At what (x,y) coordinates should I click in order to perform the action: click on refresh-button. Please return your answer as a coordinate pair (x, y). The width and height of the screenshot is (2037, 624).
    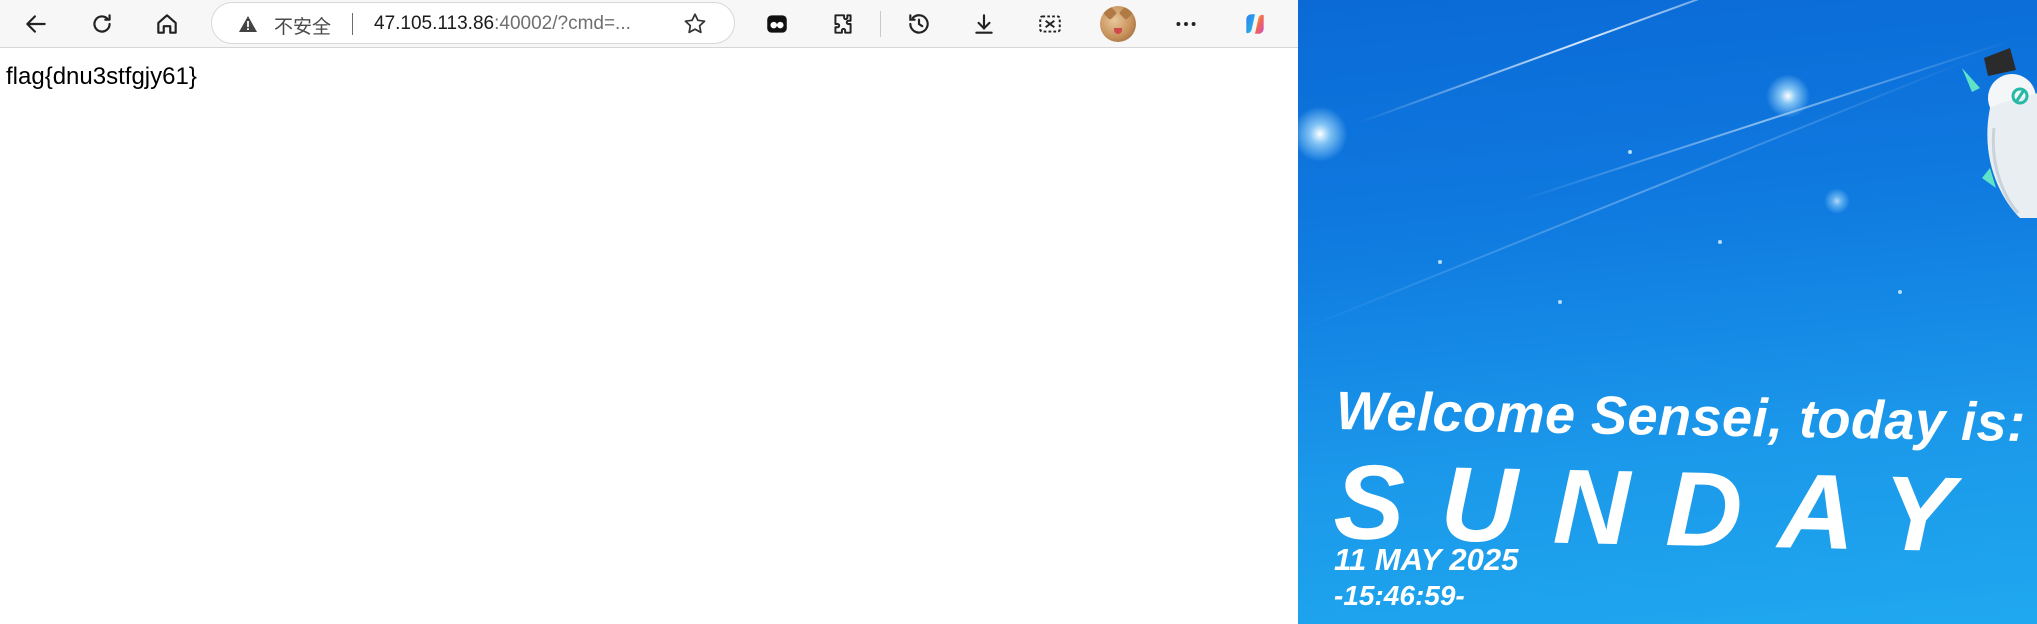
    Looking at the image, I should click on (102, 24).